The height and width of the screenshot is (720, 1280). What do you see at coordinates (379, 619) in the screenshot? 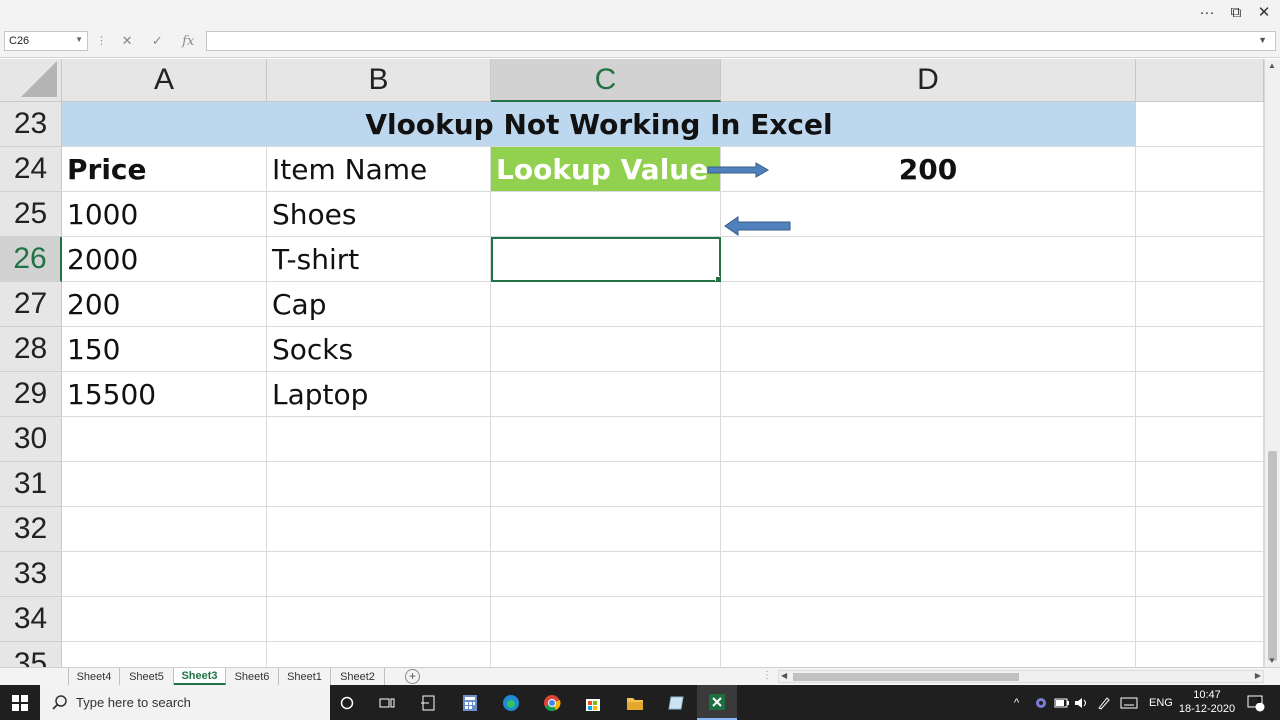
I see `cell-b34` at bounding box center [379, 619].